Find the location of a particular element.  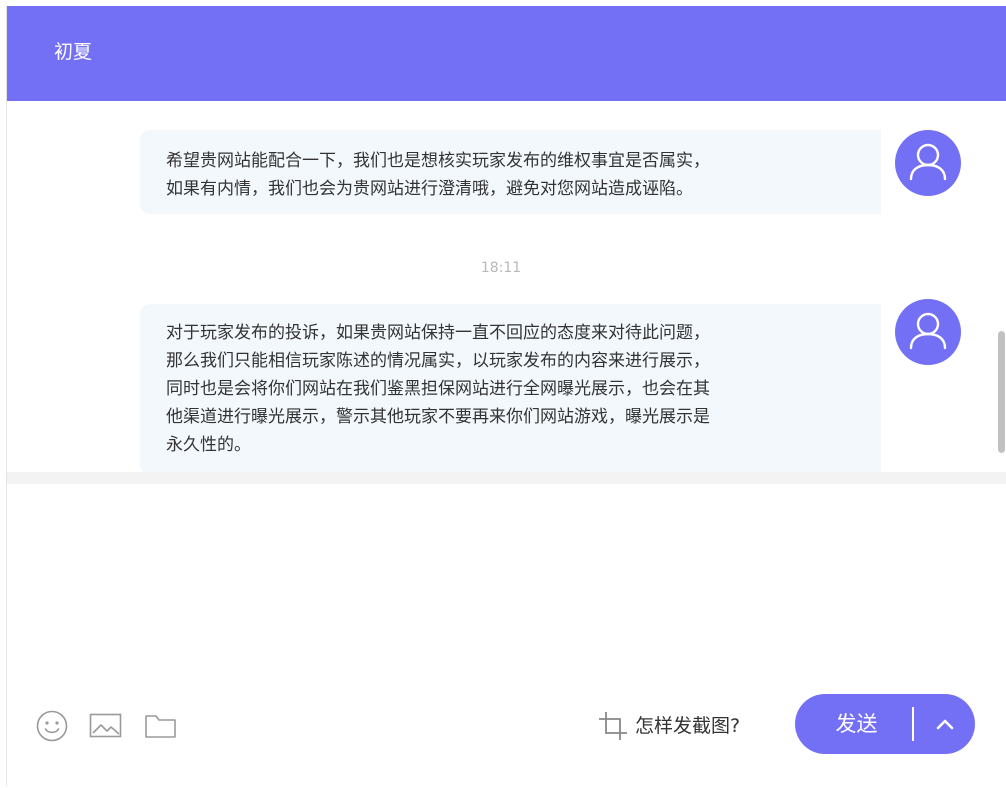

send-button-group: 发送 is located at coordinates (885, 724).